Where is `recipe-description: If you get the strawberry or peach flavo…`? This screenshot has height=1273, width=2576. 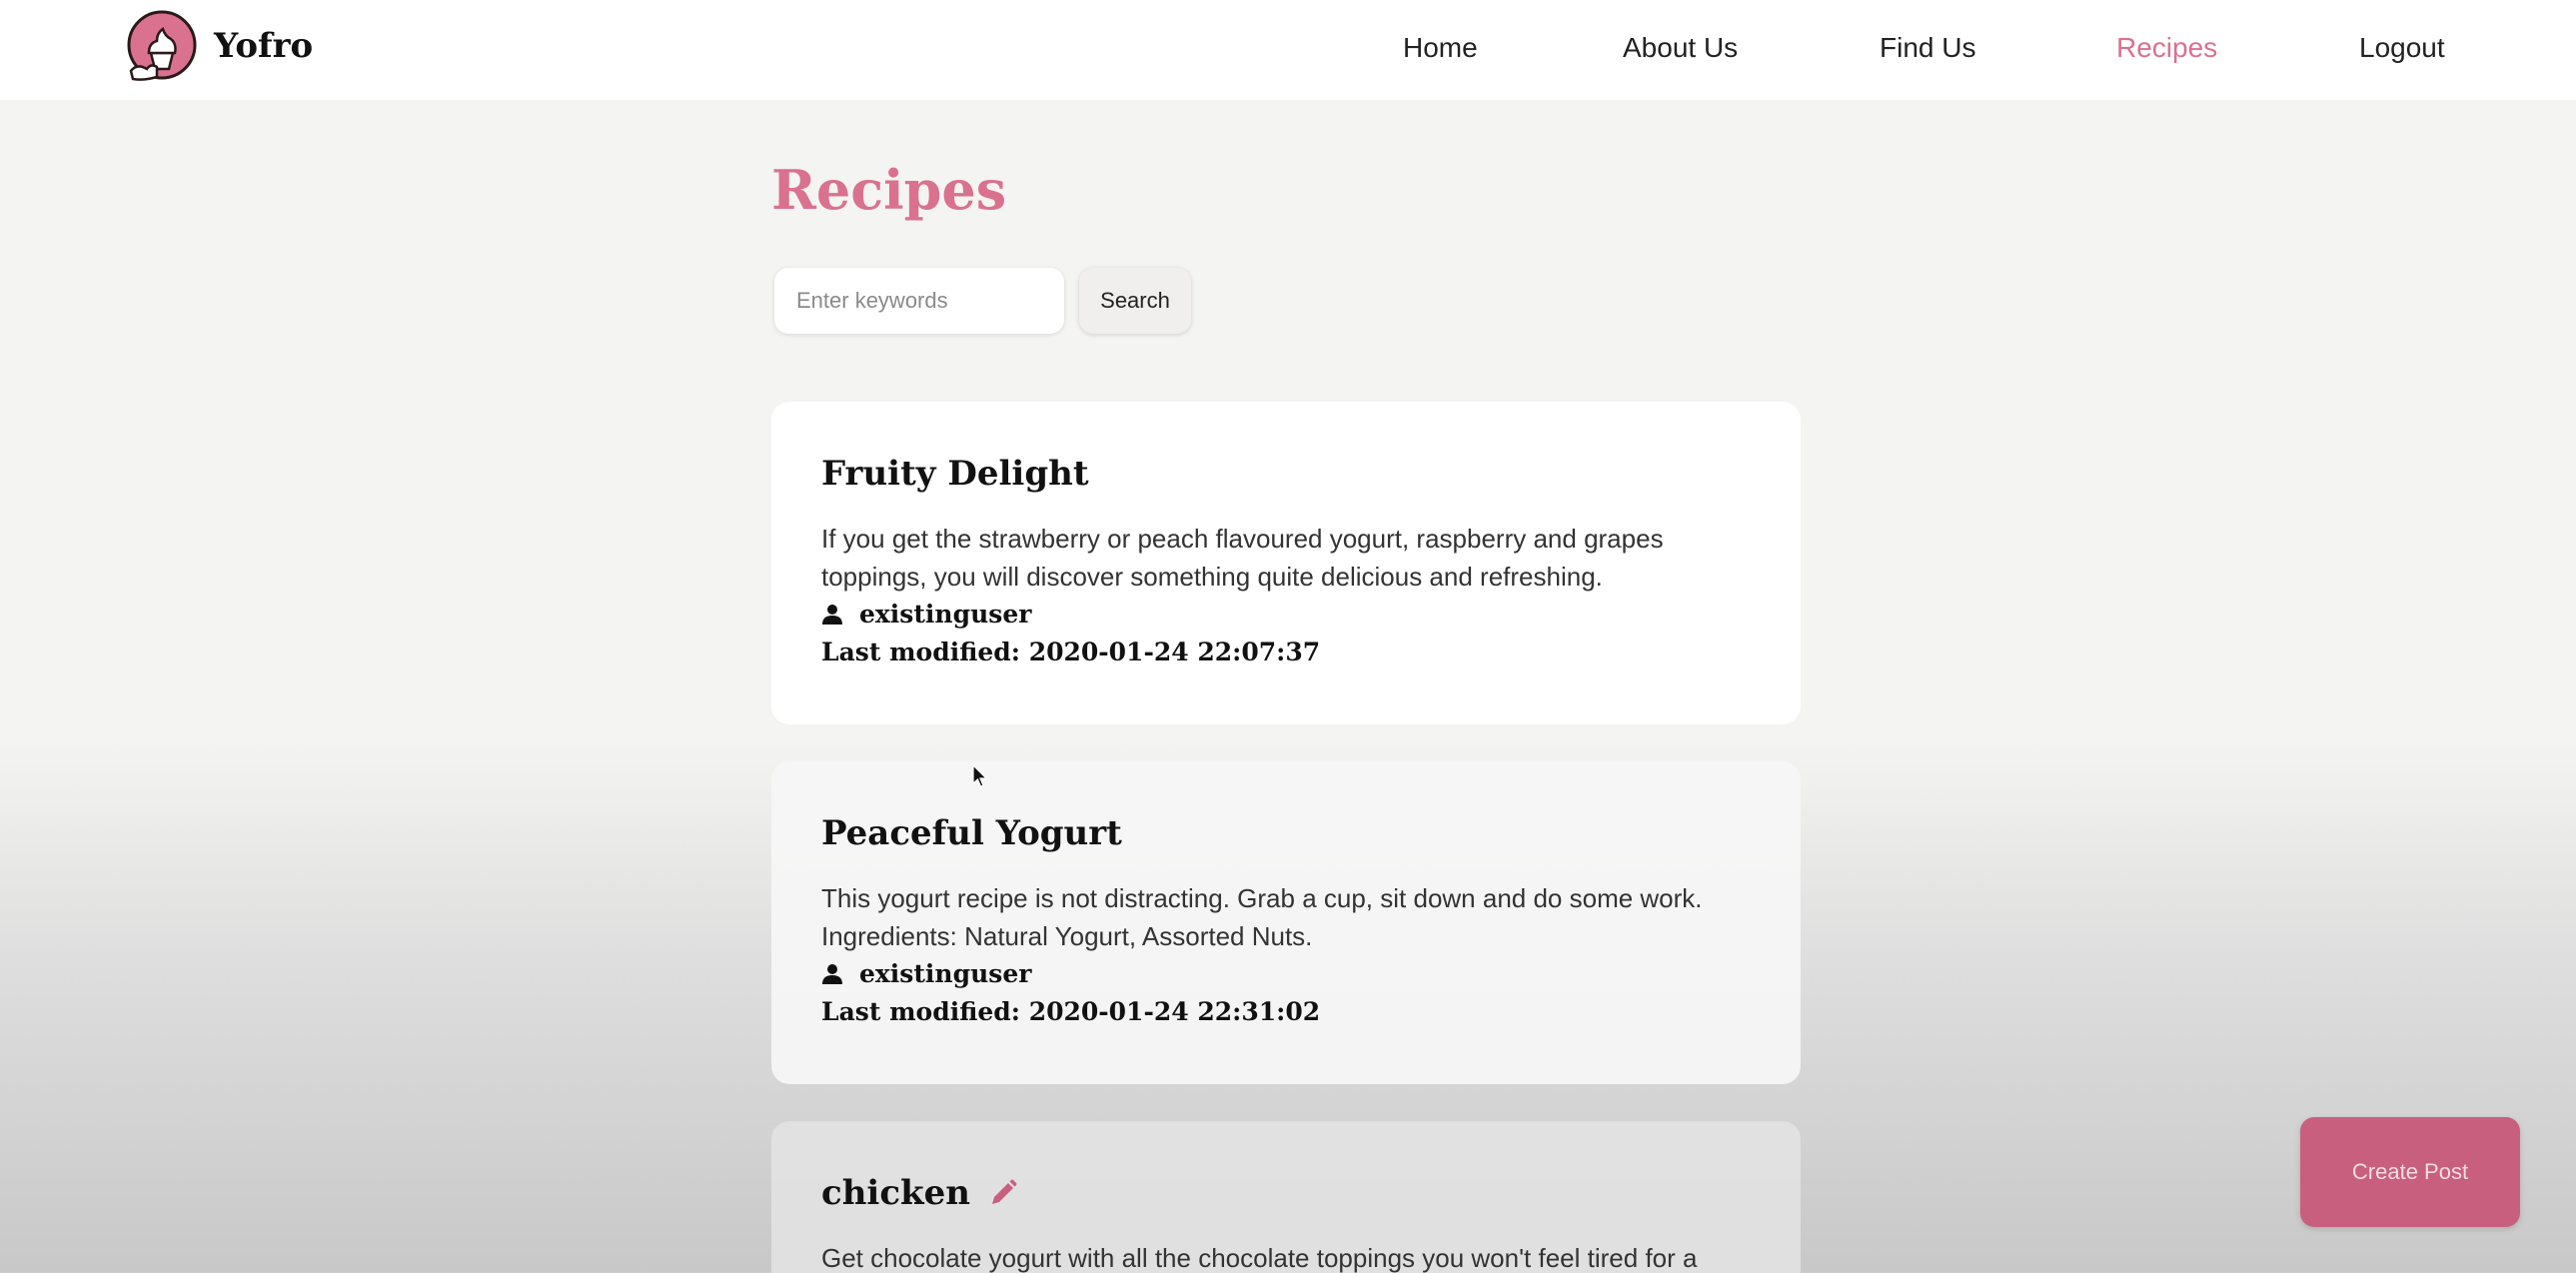
recipe-description: If you get the strawberry or peach flavo… is located at coordinates (1286, 558).